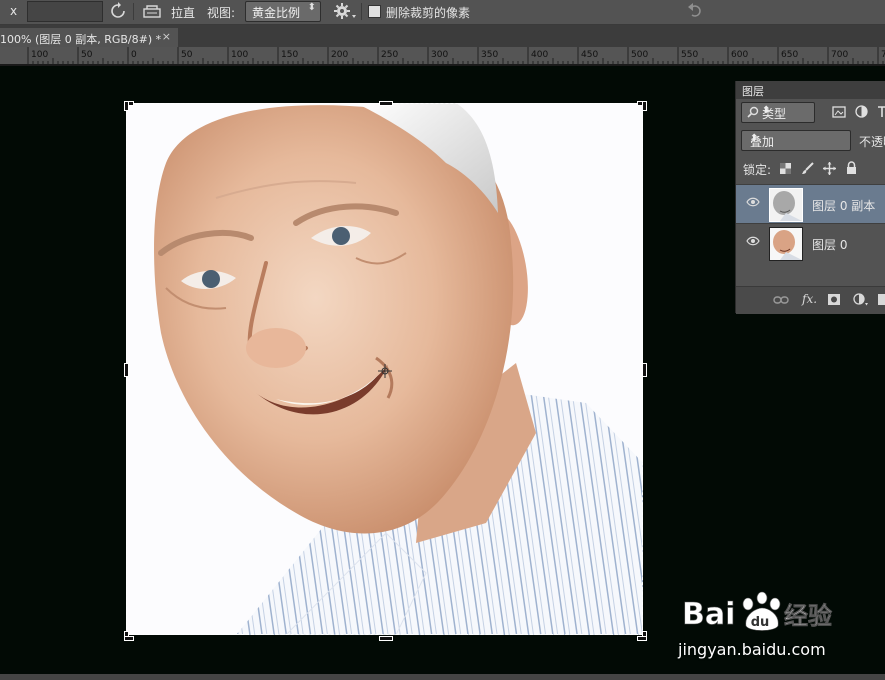 This screenshot has width=885, height=680. Describe the element at coordinates (118, 11) in the screenshot. I see `clear-icon` at that location.